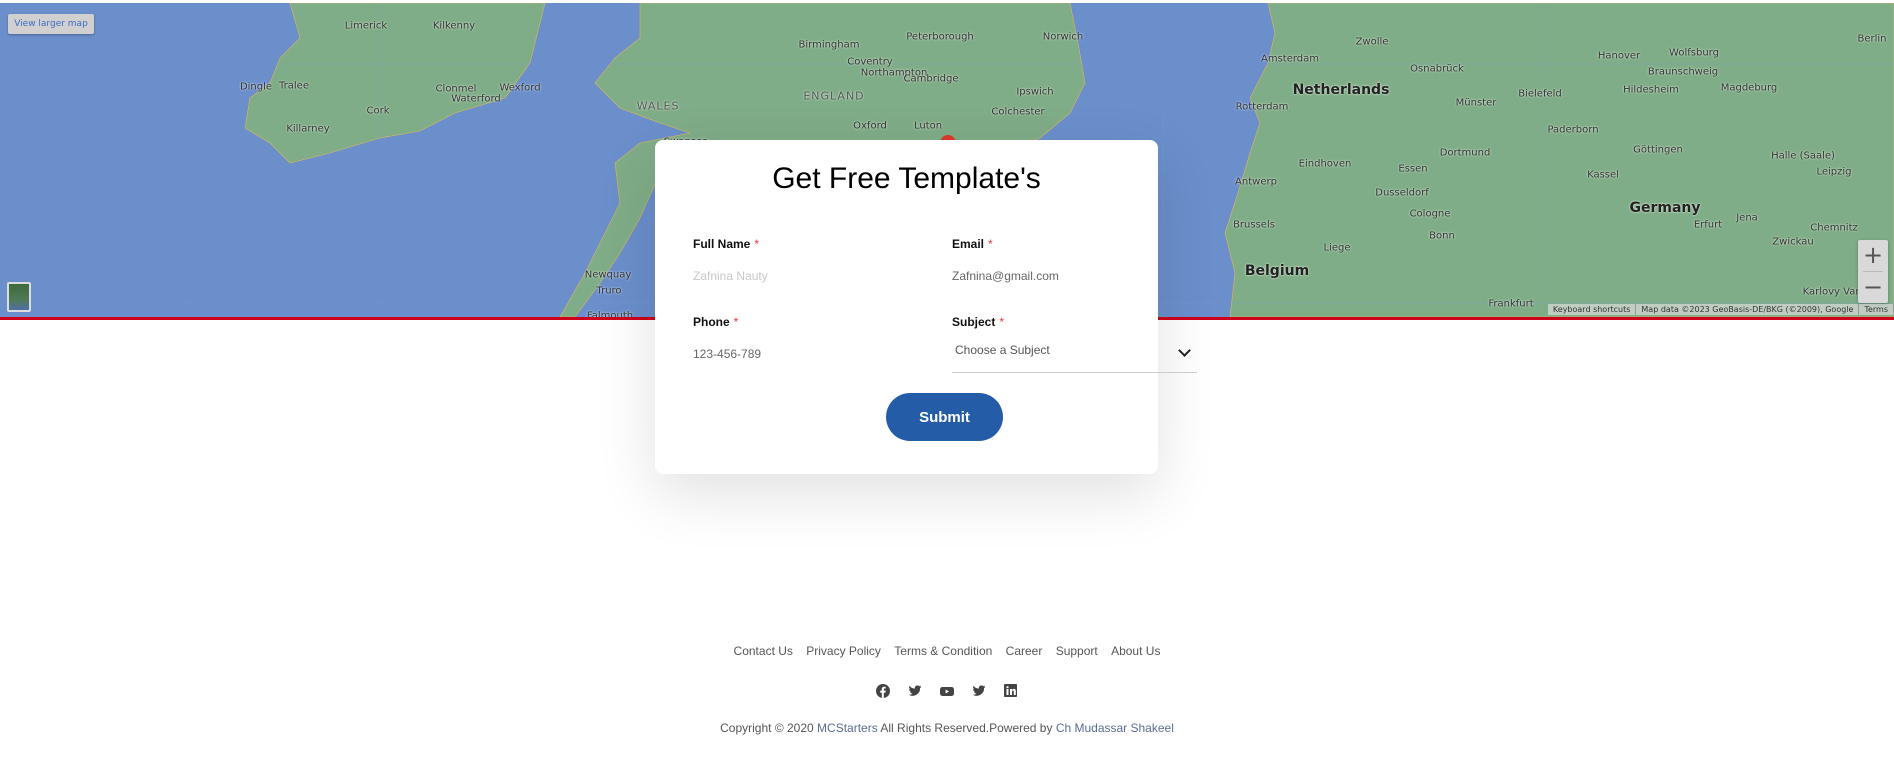  Describe the element at coordinates (843, 651) in the screenshot. I see `footer-link-privacy-policy: Privacy Policy` at that location.